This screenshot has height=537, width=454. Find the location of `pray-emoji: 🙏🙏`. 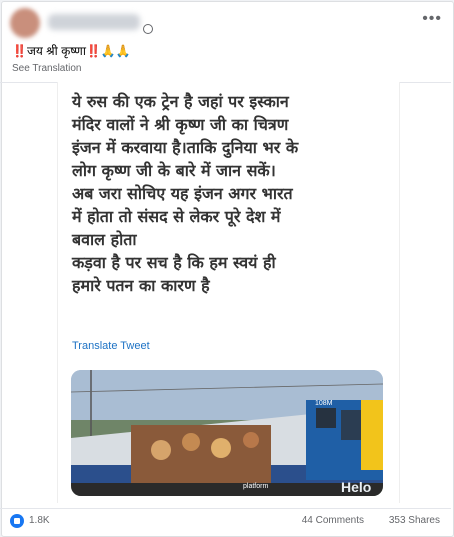

pray-emoji: 🙏🙏 is located at coordinates (115, 51).